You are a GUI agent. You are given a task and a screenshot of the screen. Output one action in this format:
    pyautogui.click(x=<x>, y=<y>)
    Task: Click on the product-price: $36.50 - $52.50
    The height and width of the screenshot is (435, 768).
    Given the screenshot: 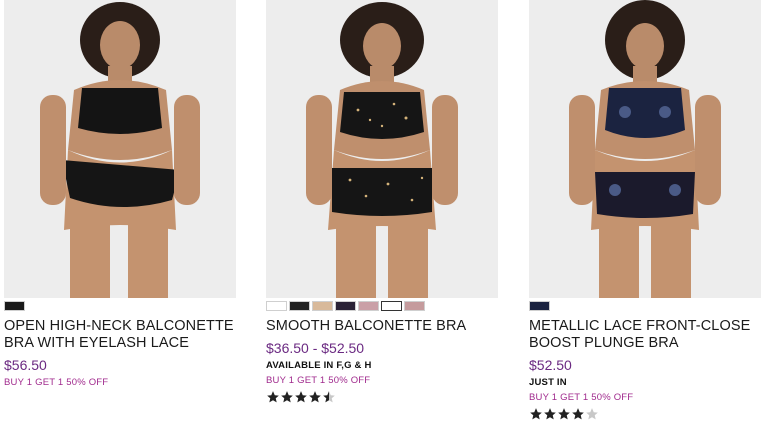 What is the action you would take?
    pyautogui.click(x=315, y=348)
    